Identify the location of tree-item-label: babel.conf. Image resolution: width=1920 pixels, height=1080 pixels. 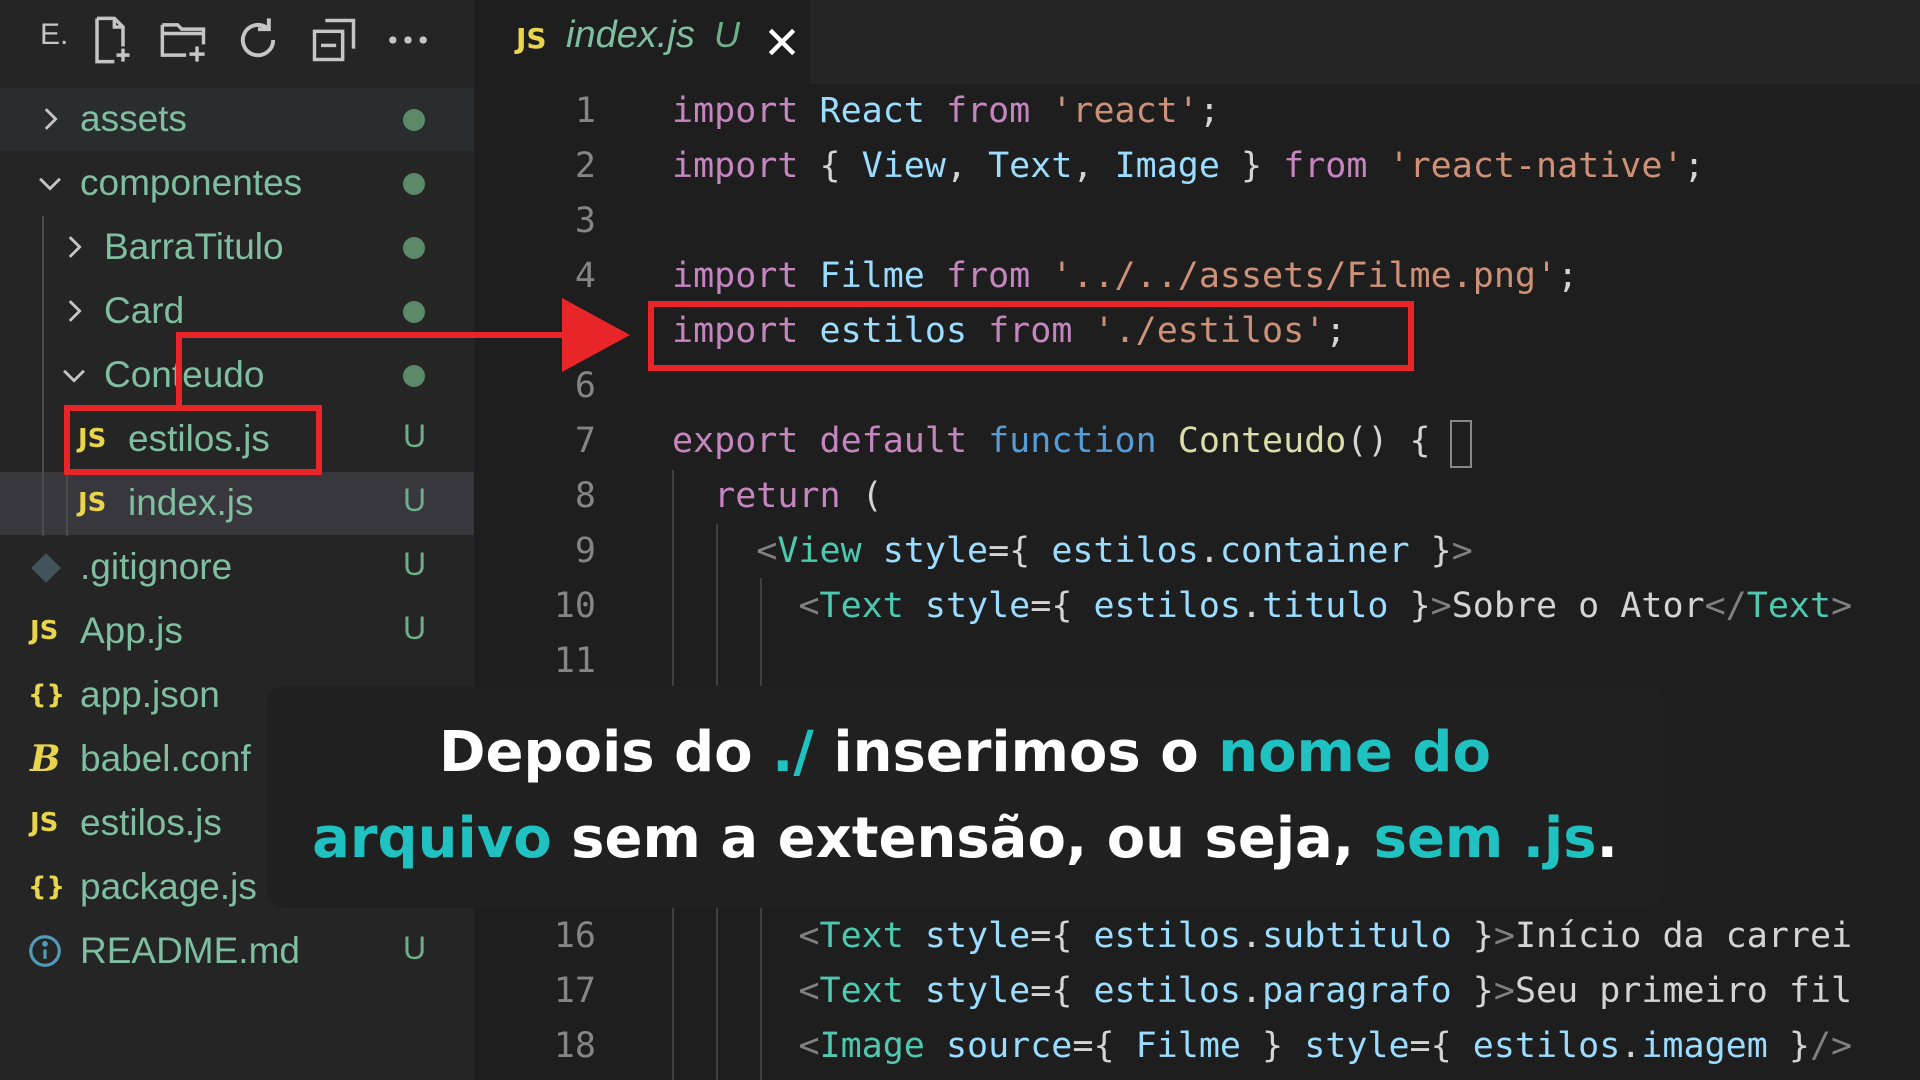
(165, 758).